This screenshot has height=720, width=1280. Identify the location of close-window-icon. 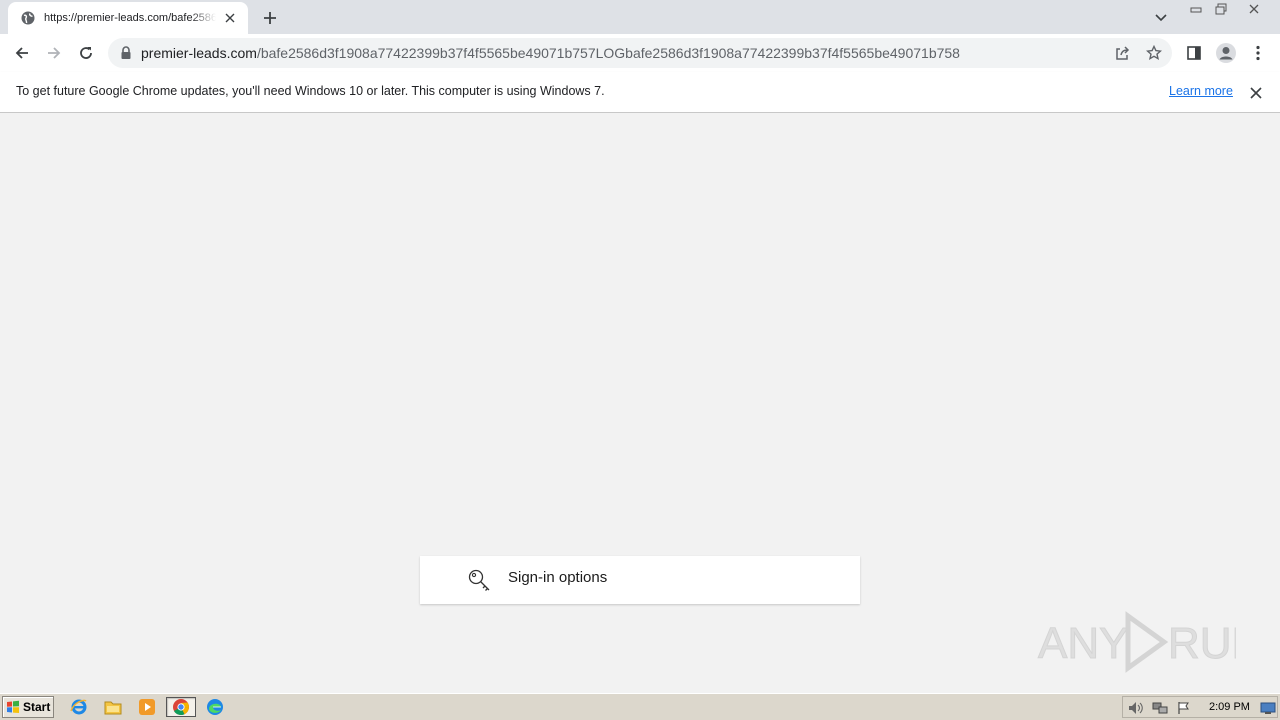
(1254, 9).